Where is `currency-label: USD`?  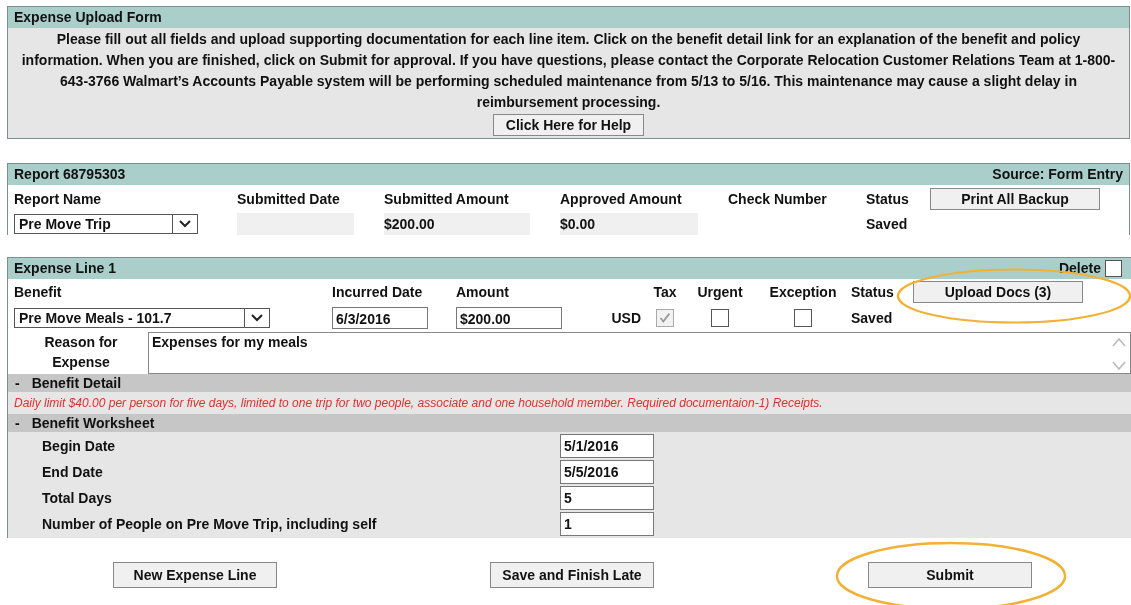
currency-label: USD is located at coordinates (626, 318).